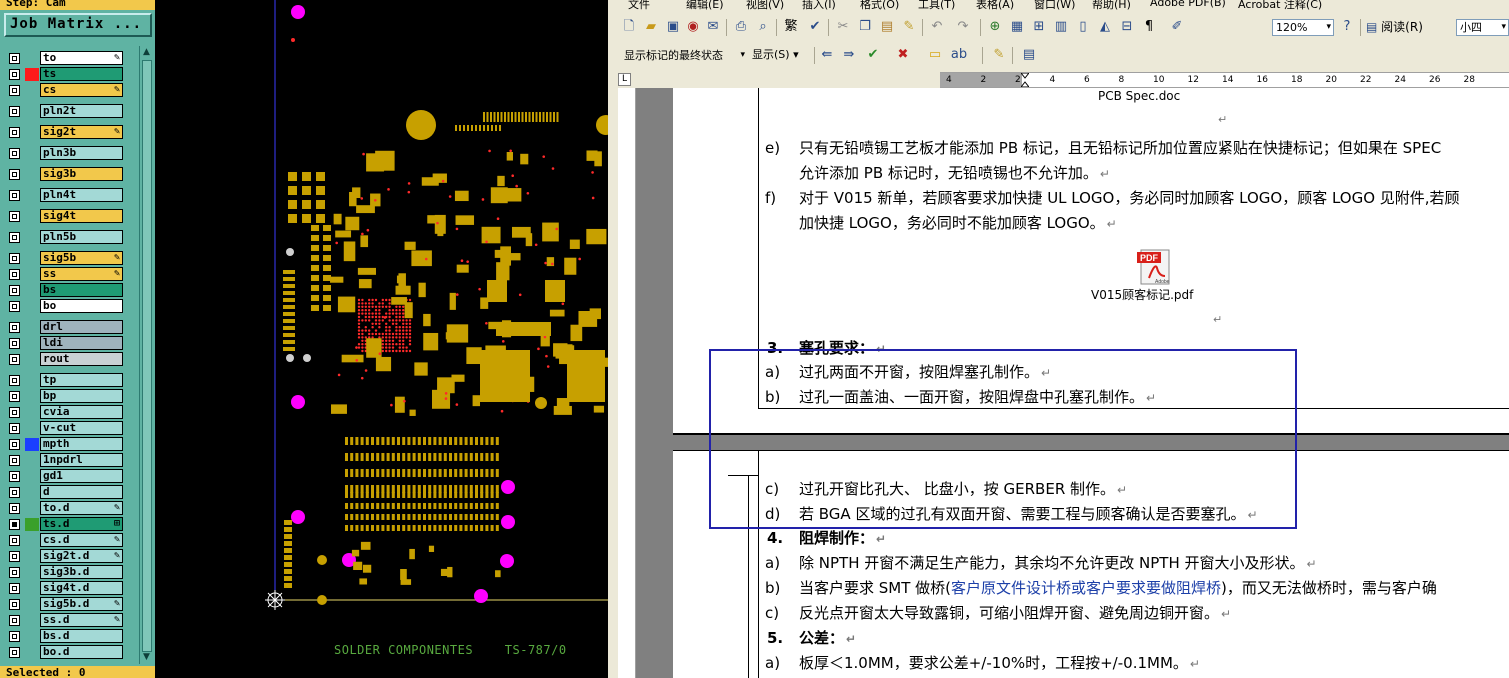 Image resolution: width=1509 pixels, height=678 pixels. Describe the element at coordinates (81, 274) in the screenshot. I see `layer-name: ss ✎` at that location.